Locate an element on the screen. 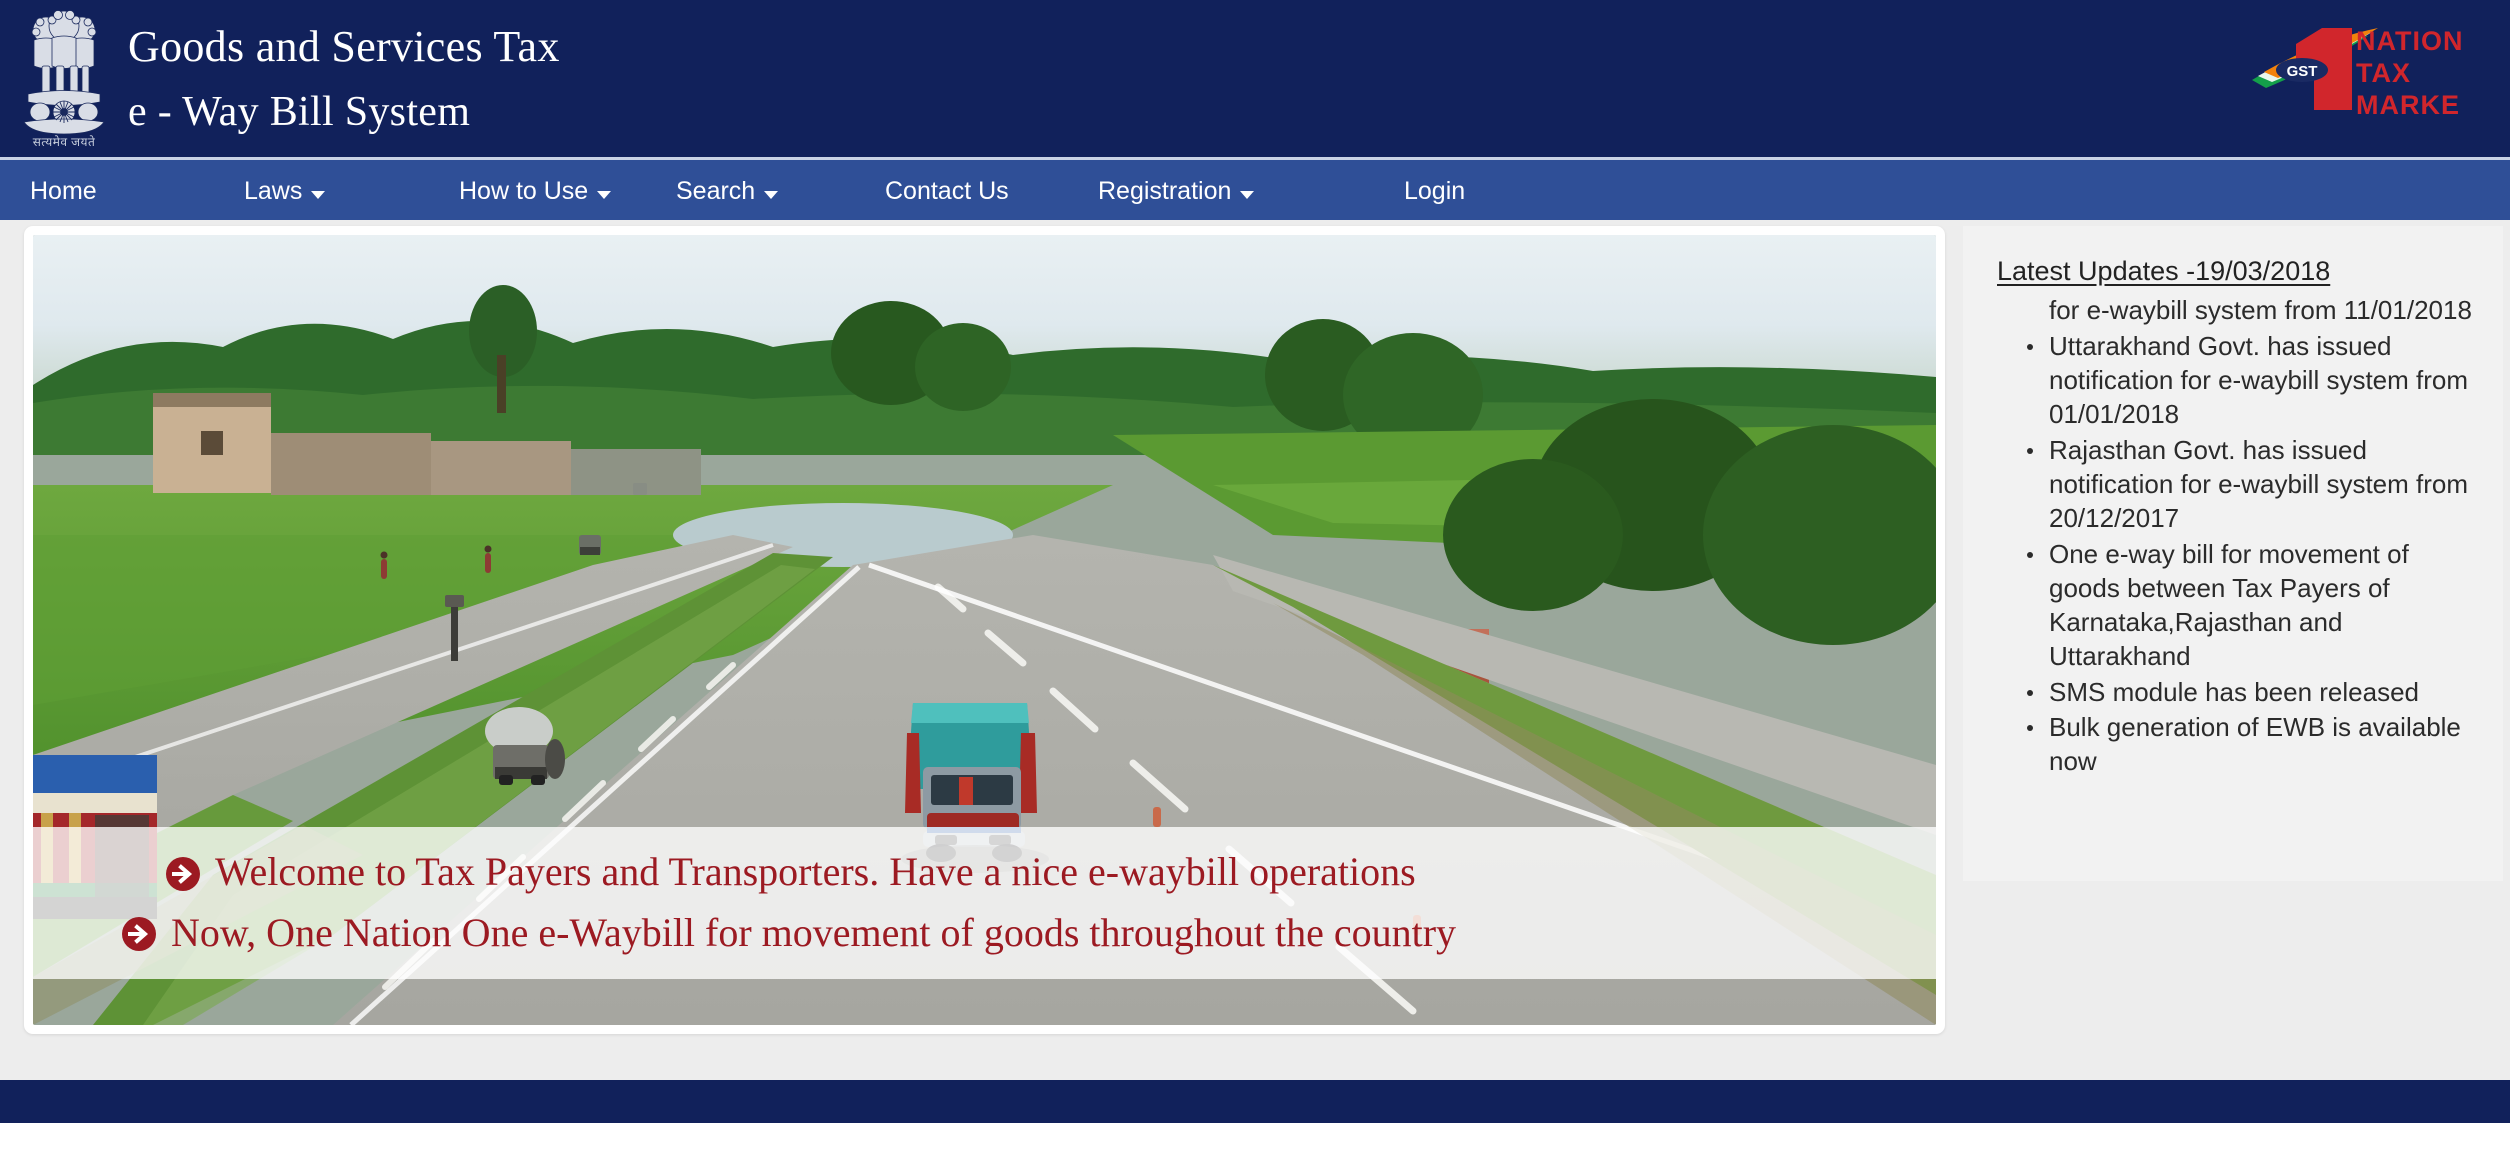 Image resolution: width=2510 pixels, height=1166 pixels. nav-item-registration: Registration is located at coordinates (1176, 191).